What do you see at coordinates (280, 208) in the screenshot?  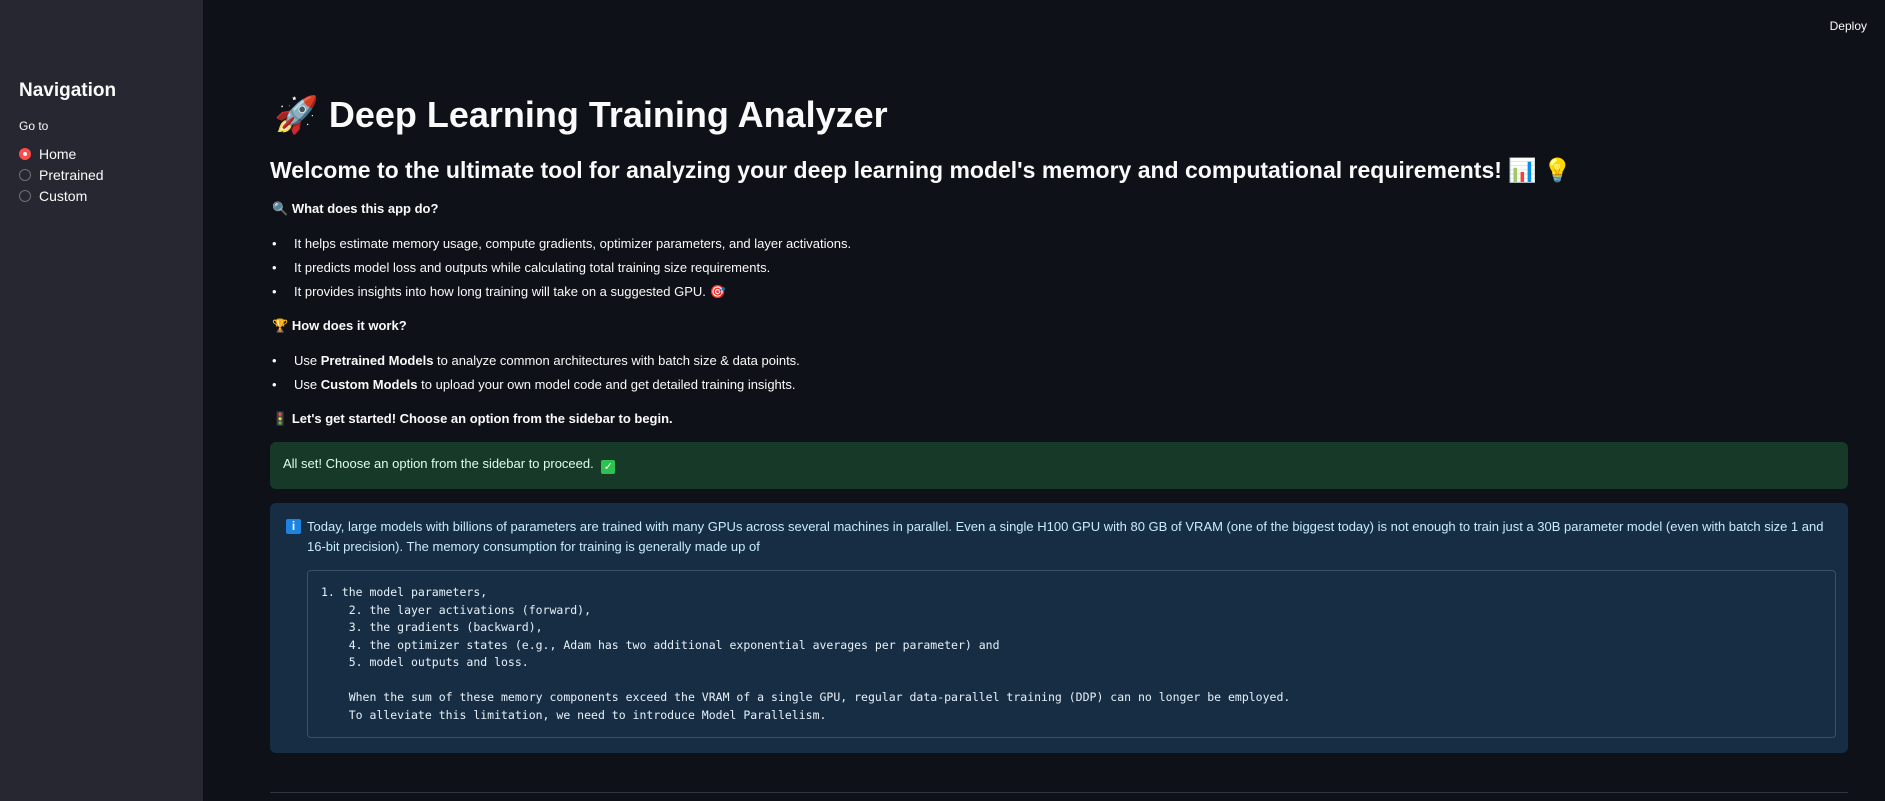 I see `magnifier-icon: 🔍` at bounding box center [280, 208].